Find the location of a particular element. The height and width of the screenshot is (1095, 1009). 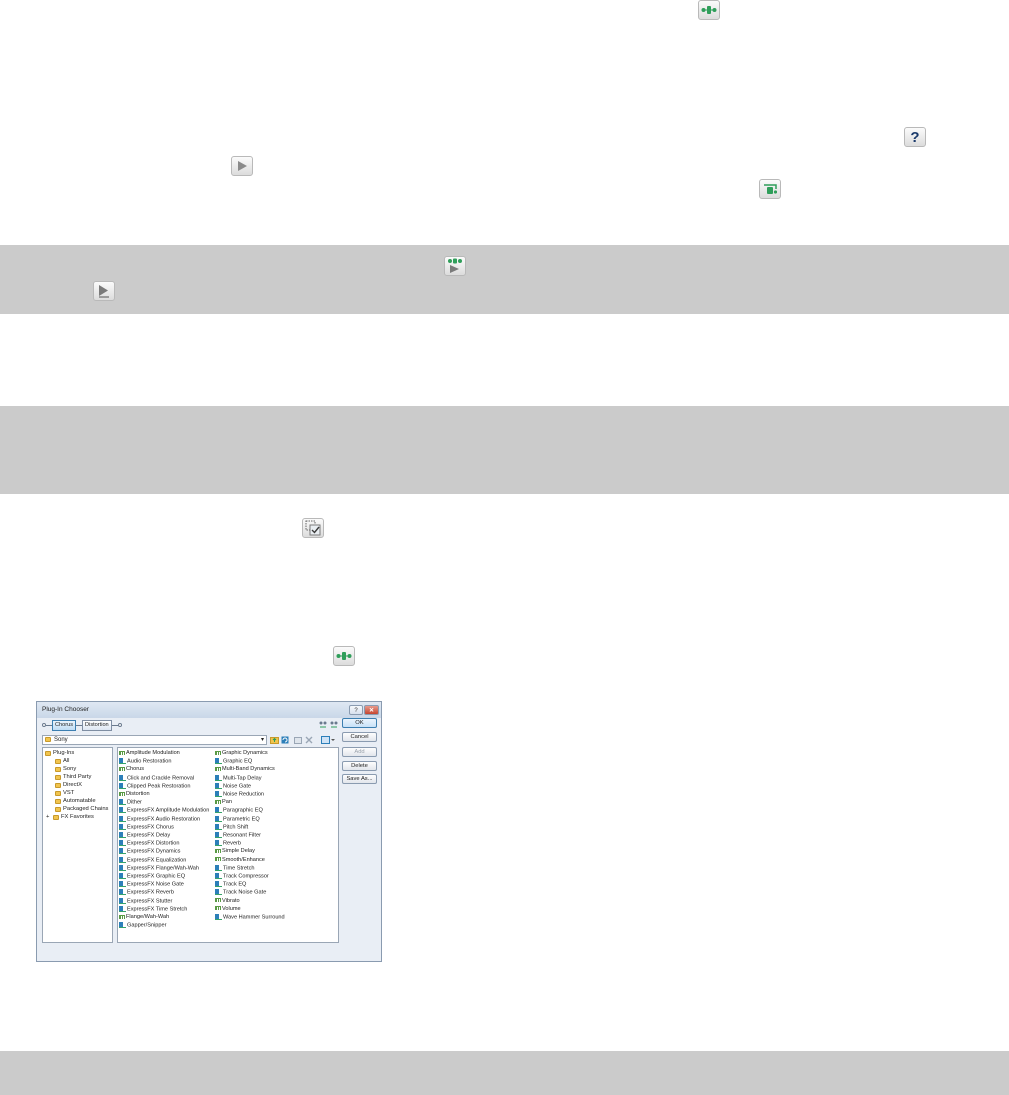

plugin-list-item: ExpressFX Graphic EQ is located at coordinates (152, 876).